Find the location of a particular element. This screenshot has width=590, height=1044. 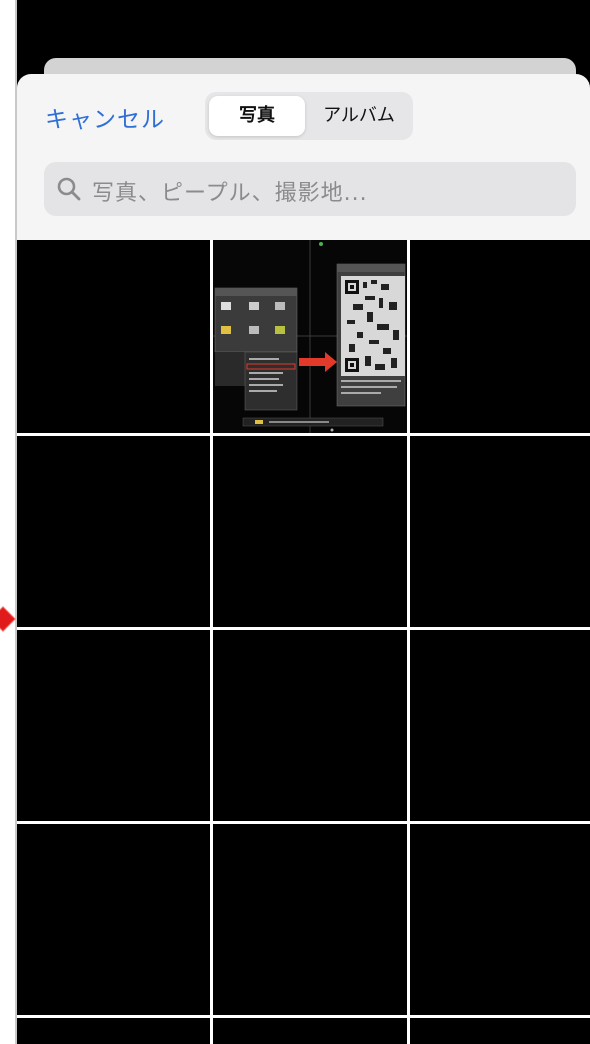

red-arrow-marker is located at coordinates (8, 619).